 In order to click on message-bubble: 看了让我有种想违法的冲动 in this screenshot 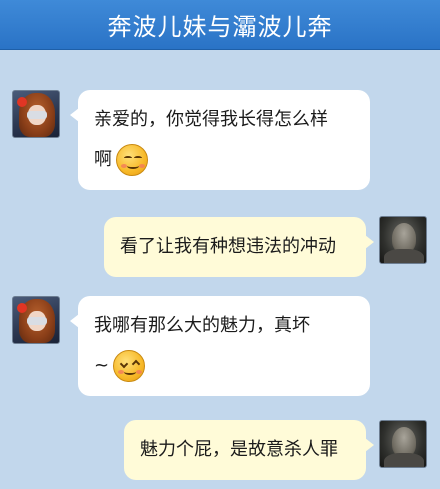, I will do `click(239, 247)`.